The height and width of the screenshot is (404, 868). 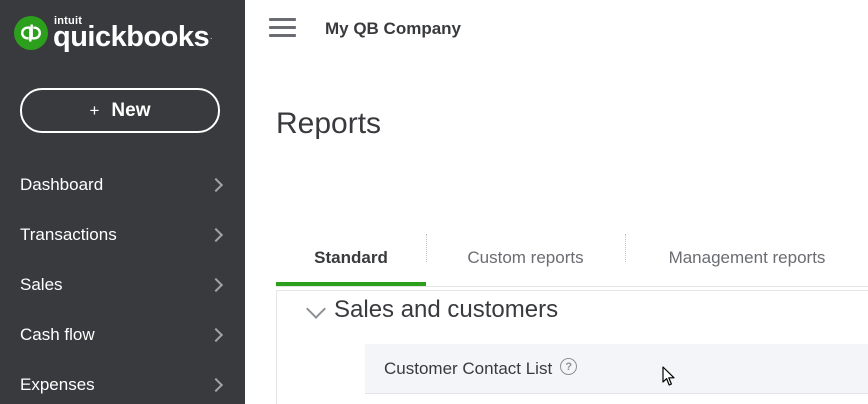 I want to click on report-link: Customer Contact List, so click(x=468, y=369).